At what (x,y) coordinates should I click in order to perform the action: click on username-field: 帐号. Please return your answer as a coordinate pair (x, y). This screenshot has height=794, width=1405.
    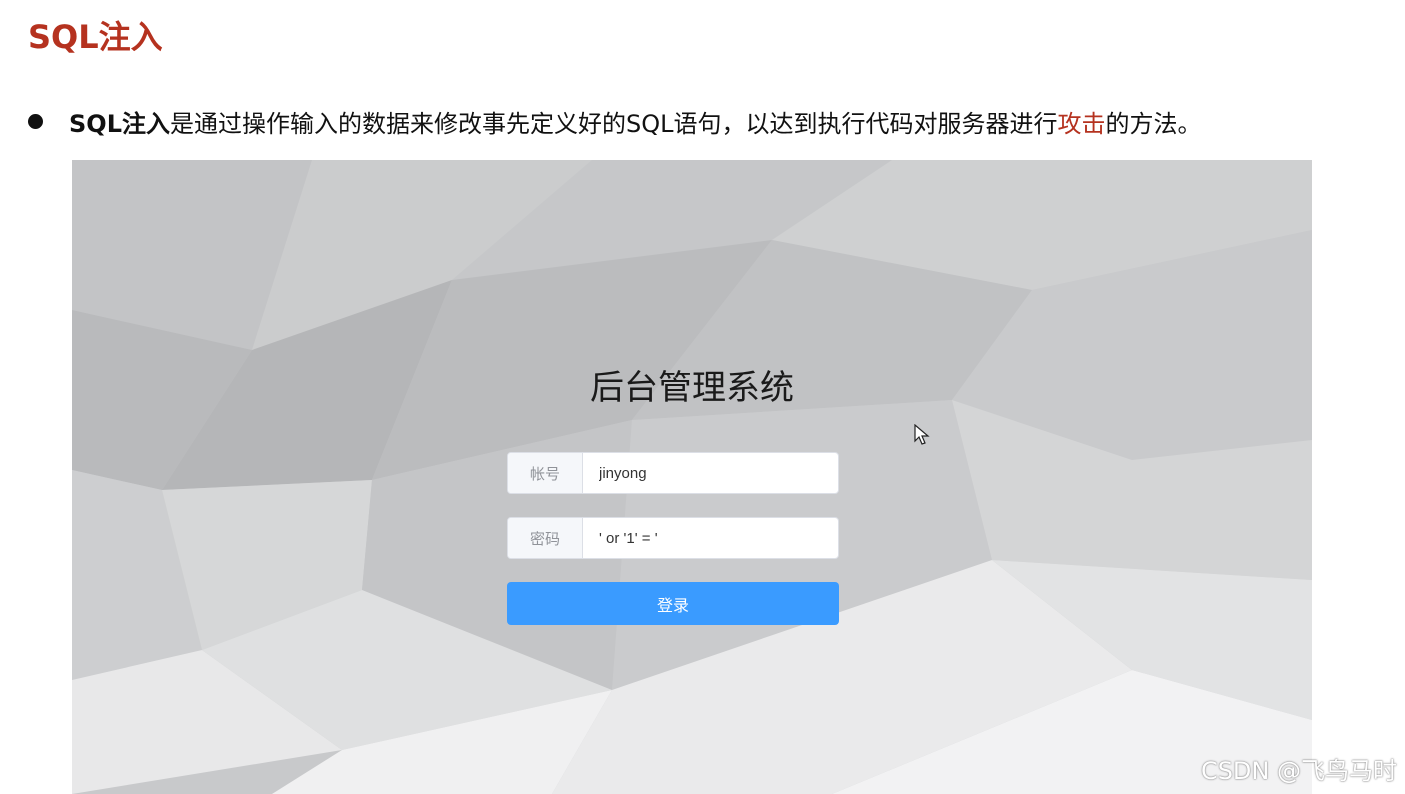
    Looking at the image, I should click on (673, 473).